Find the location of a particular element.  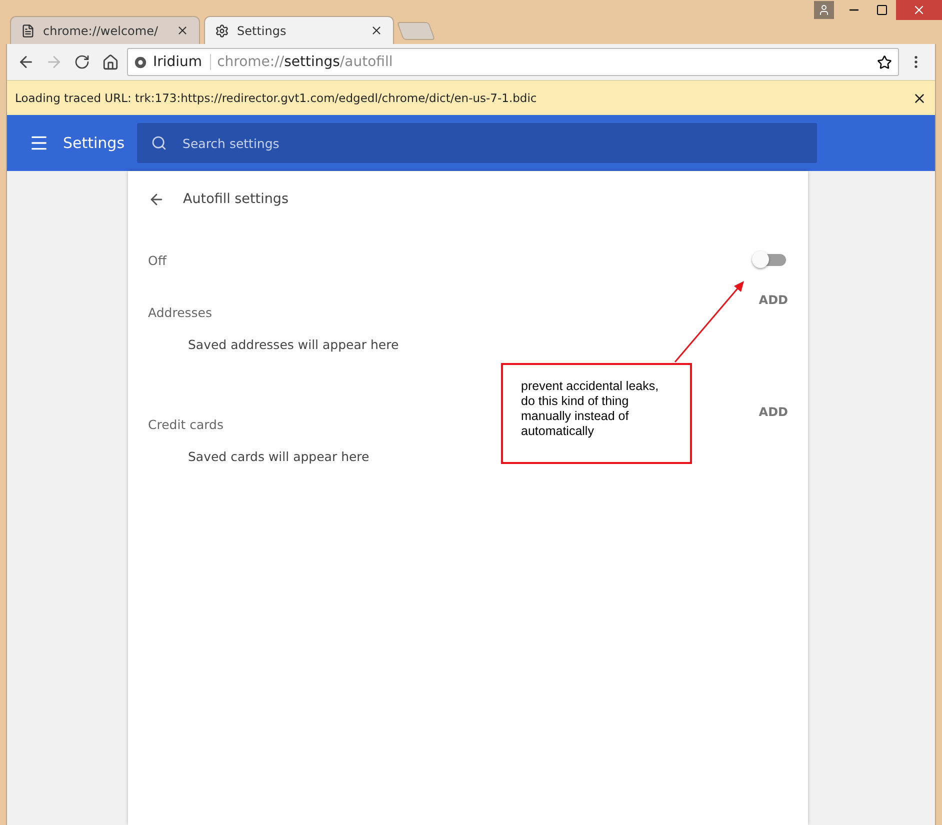

section-title: Addresses is located at coordinates (180, 312).